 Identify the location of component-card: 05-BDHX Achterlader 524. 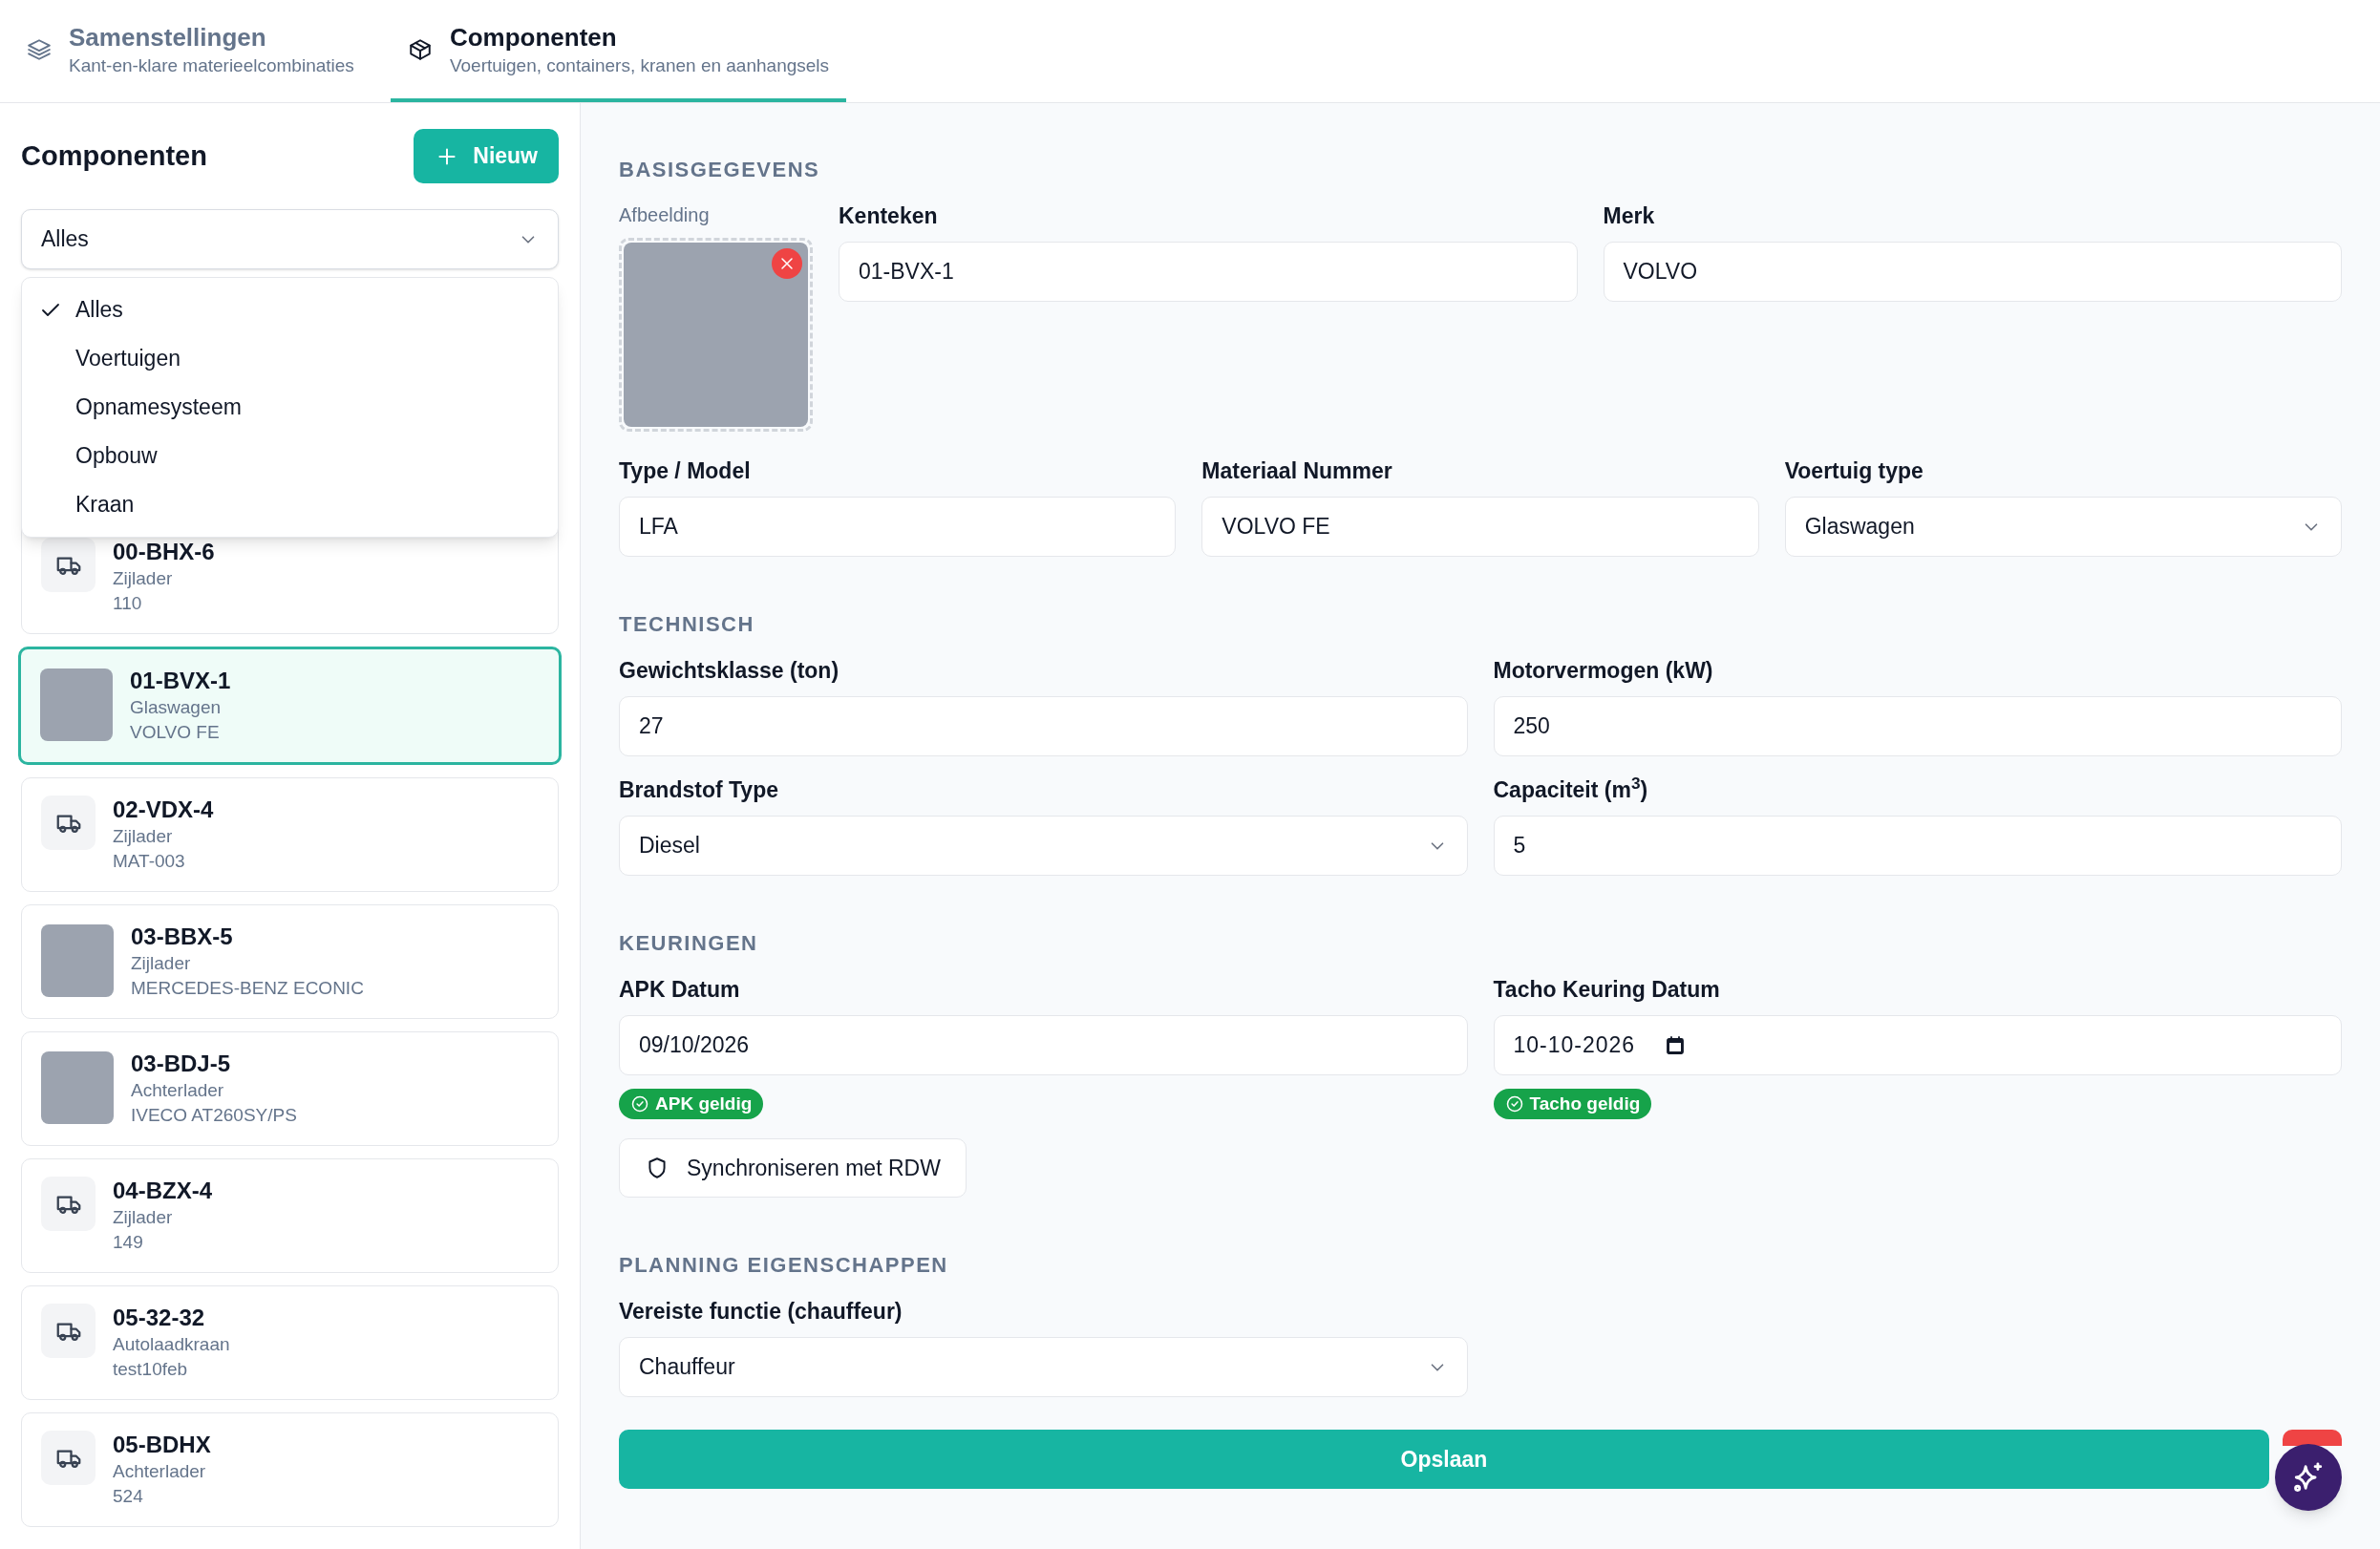
(290, 1470).